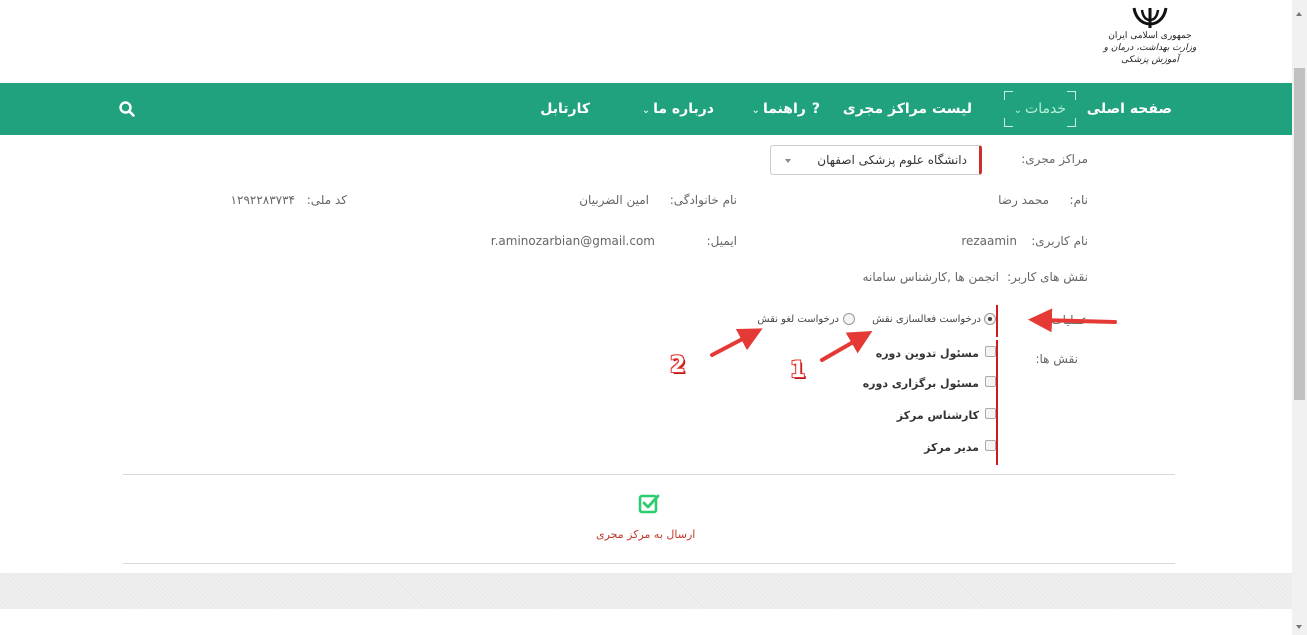  I want to click on annotation-number-1: 1, so click(798, 370).